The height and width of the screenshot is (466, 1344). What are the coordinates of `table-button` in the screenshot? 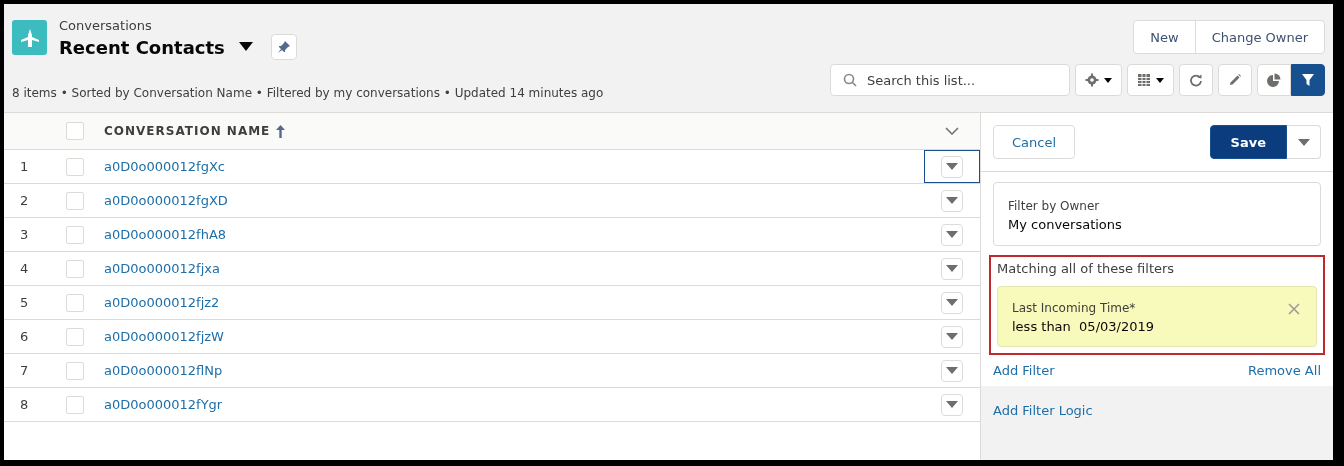 It's located at (1150, 80).